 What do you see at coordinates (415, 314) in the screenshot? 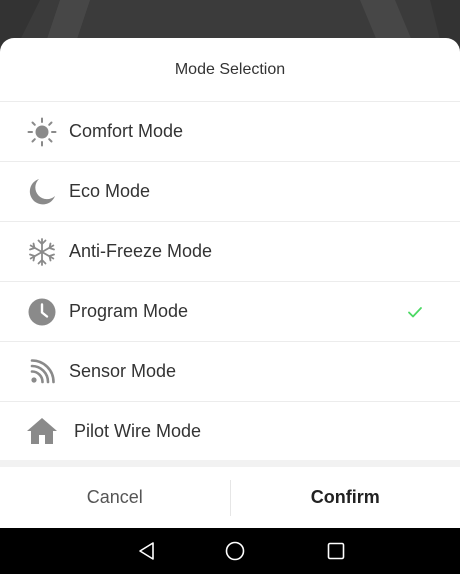
I see `checkmark-icon` at bounding box center [415, 314].